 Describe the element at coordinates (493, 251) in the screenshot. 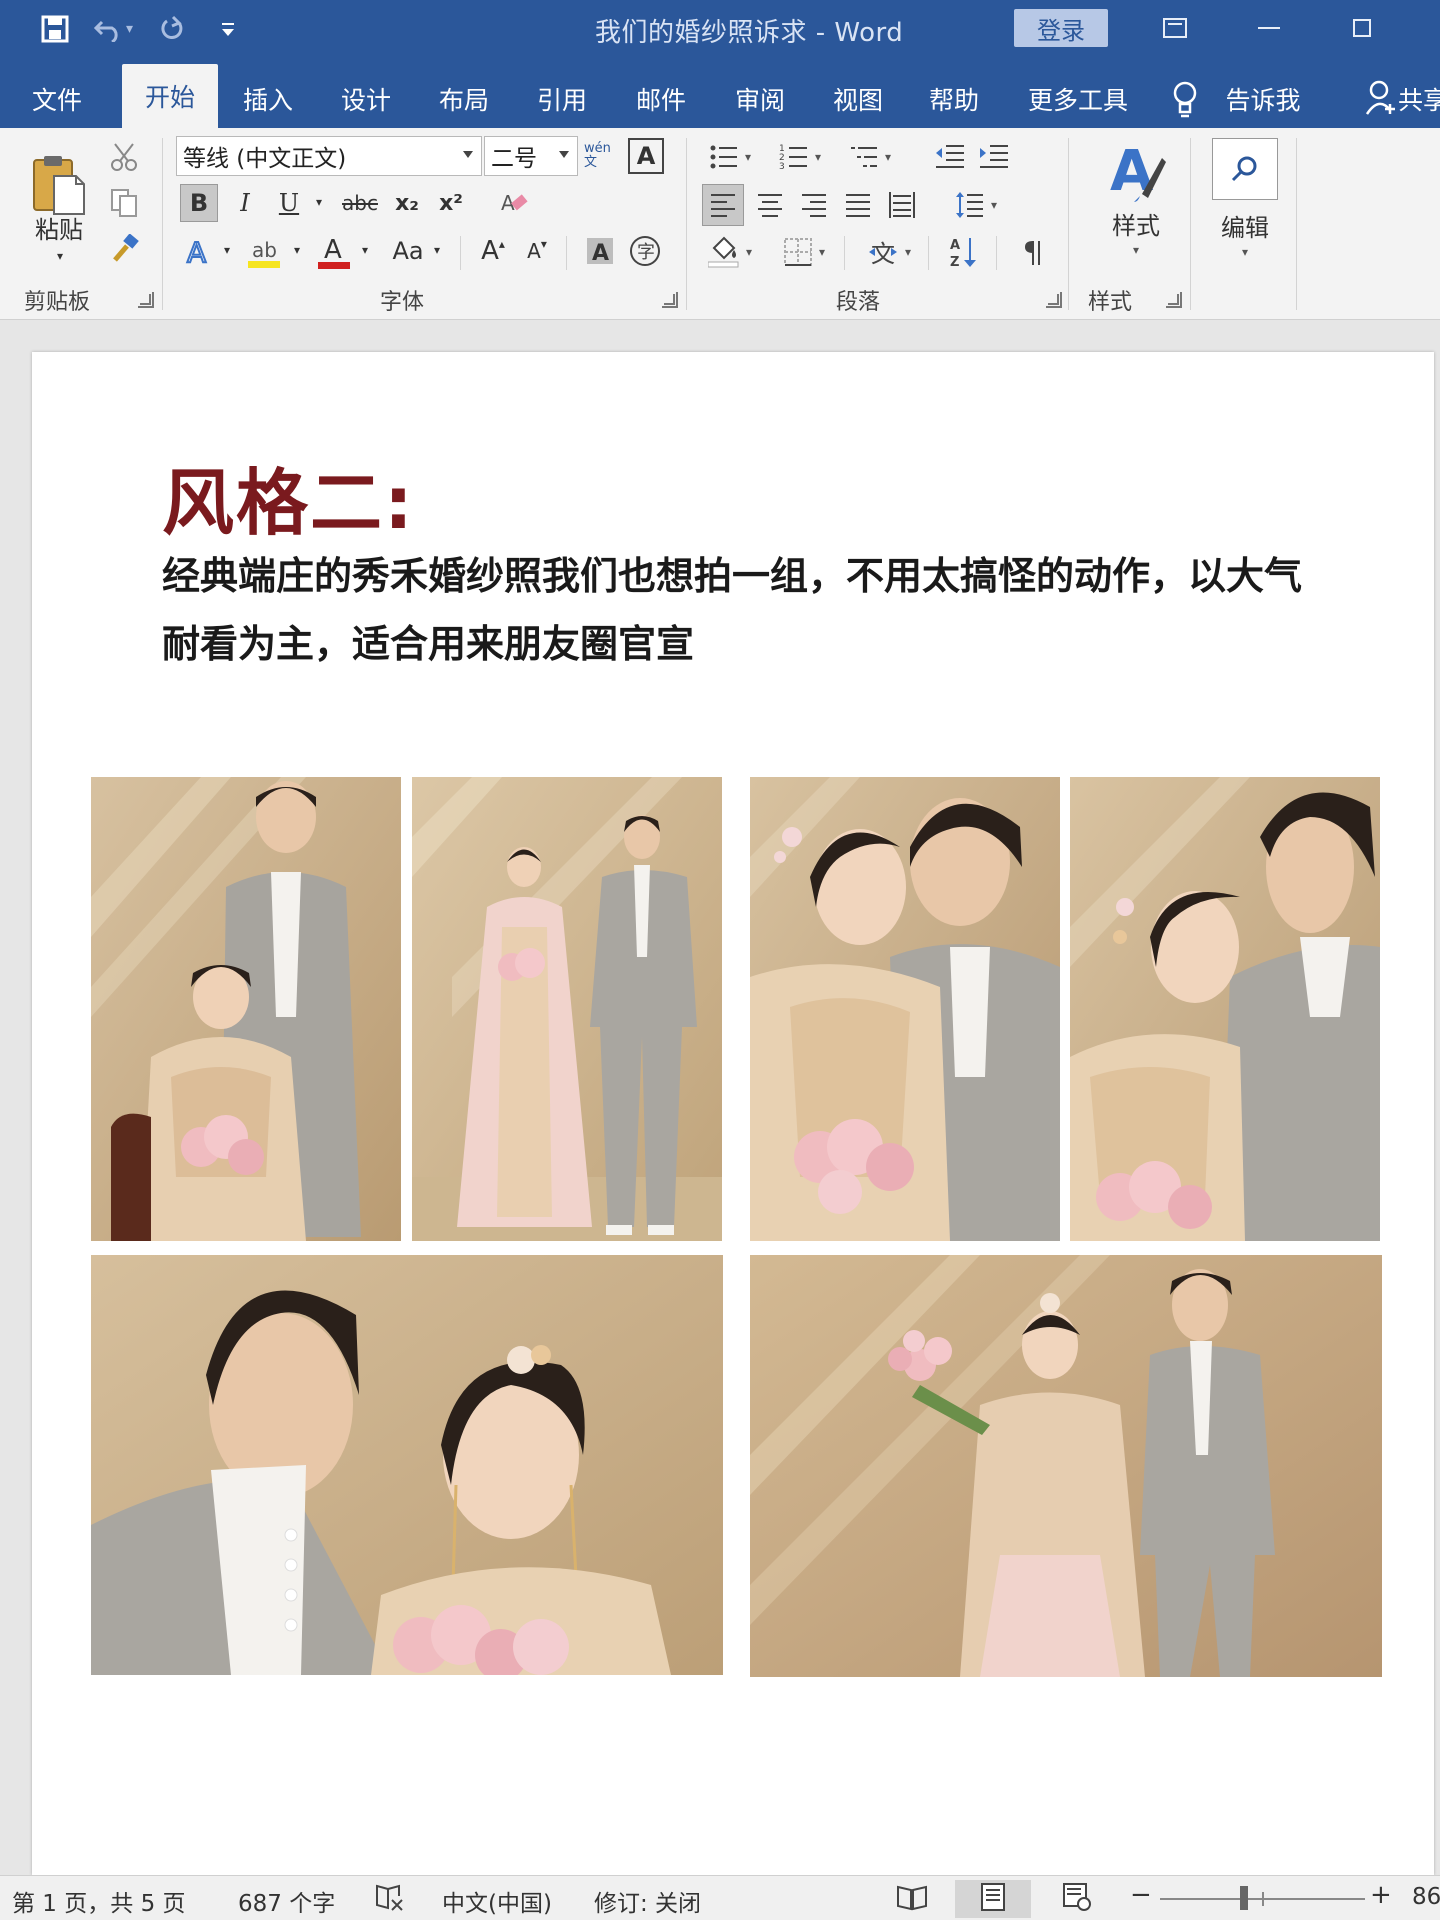

I see `grow-font-button: A ▴` at that location.